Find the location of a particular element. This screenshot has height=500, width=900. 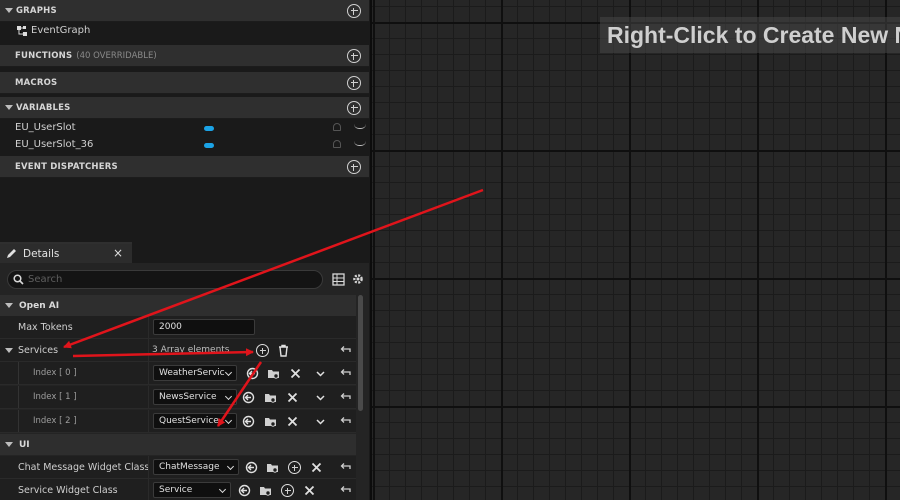

details-scrollbar is located at coordinates (360, 353).